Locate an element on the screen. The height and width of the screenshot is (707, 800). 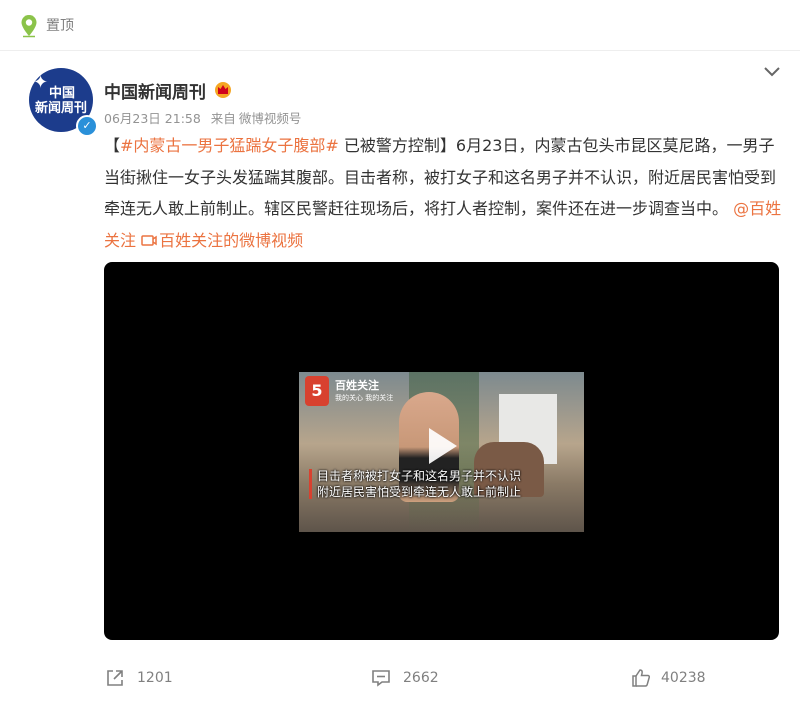
chevron-down-icon is located at coordinates (772, 72).